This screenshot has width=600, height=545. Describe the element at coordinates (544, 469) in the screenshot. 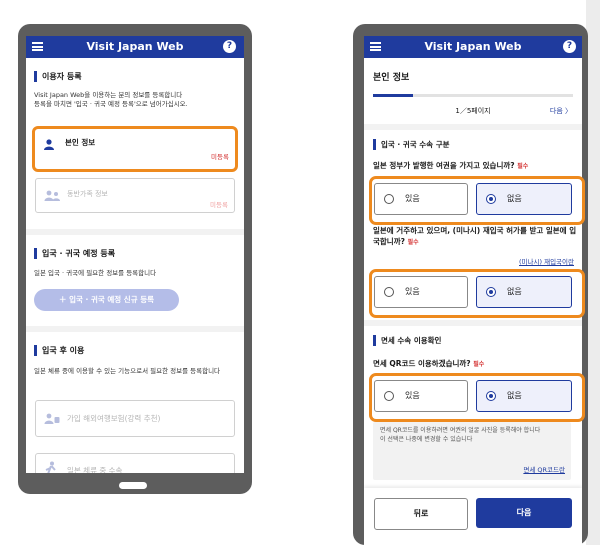

I see `tax-free-qr-link: 면세 QR코드란` at that location.